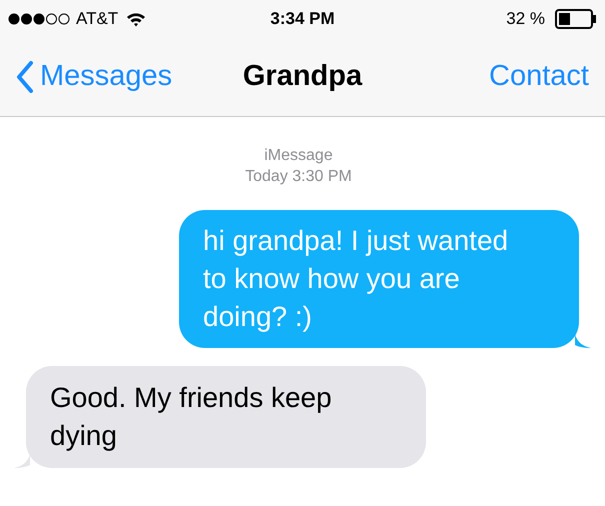 The image size is (605, 506). What do you see at coordinates (525, 19) in the screenshot?
I see `battery-percentage: 32 %` at bounding box center [525, 19].